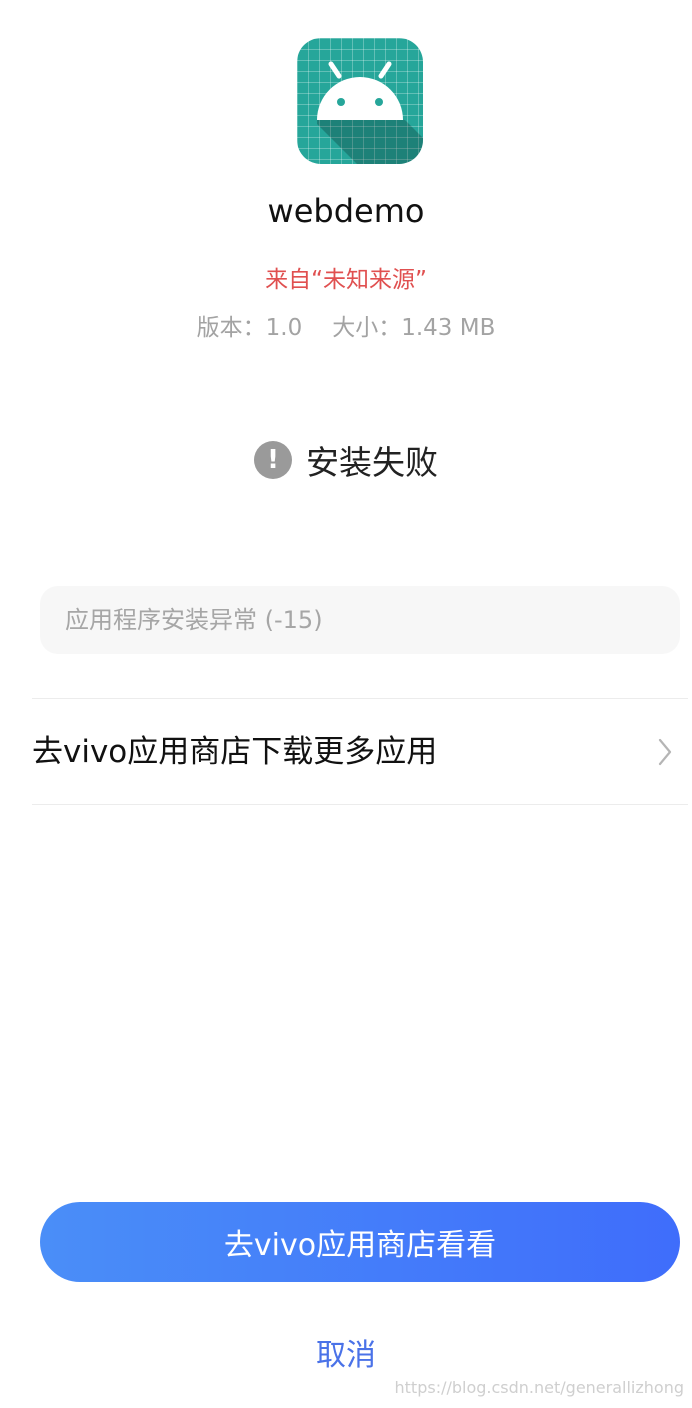 This screenshot has height=1408, width=692. What do you see at coordinates (346, 1352) in the screenshot?
I see `cancel-button: 取消` at bounding box center [346, 1352].